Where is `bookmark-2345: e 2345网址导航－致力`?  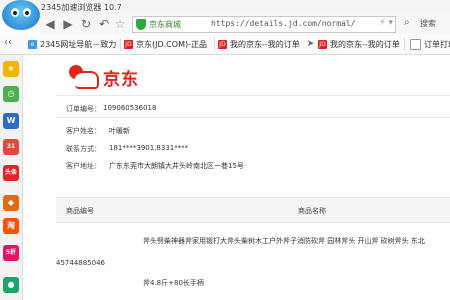 bookmark-2345: e 2345网址导航－致力 is located at coordinates (72, 44).